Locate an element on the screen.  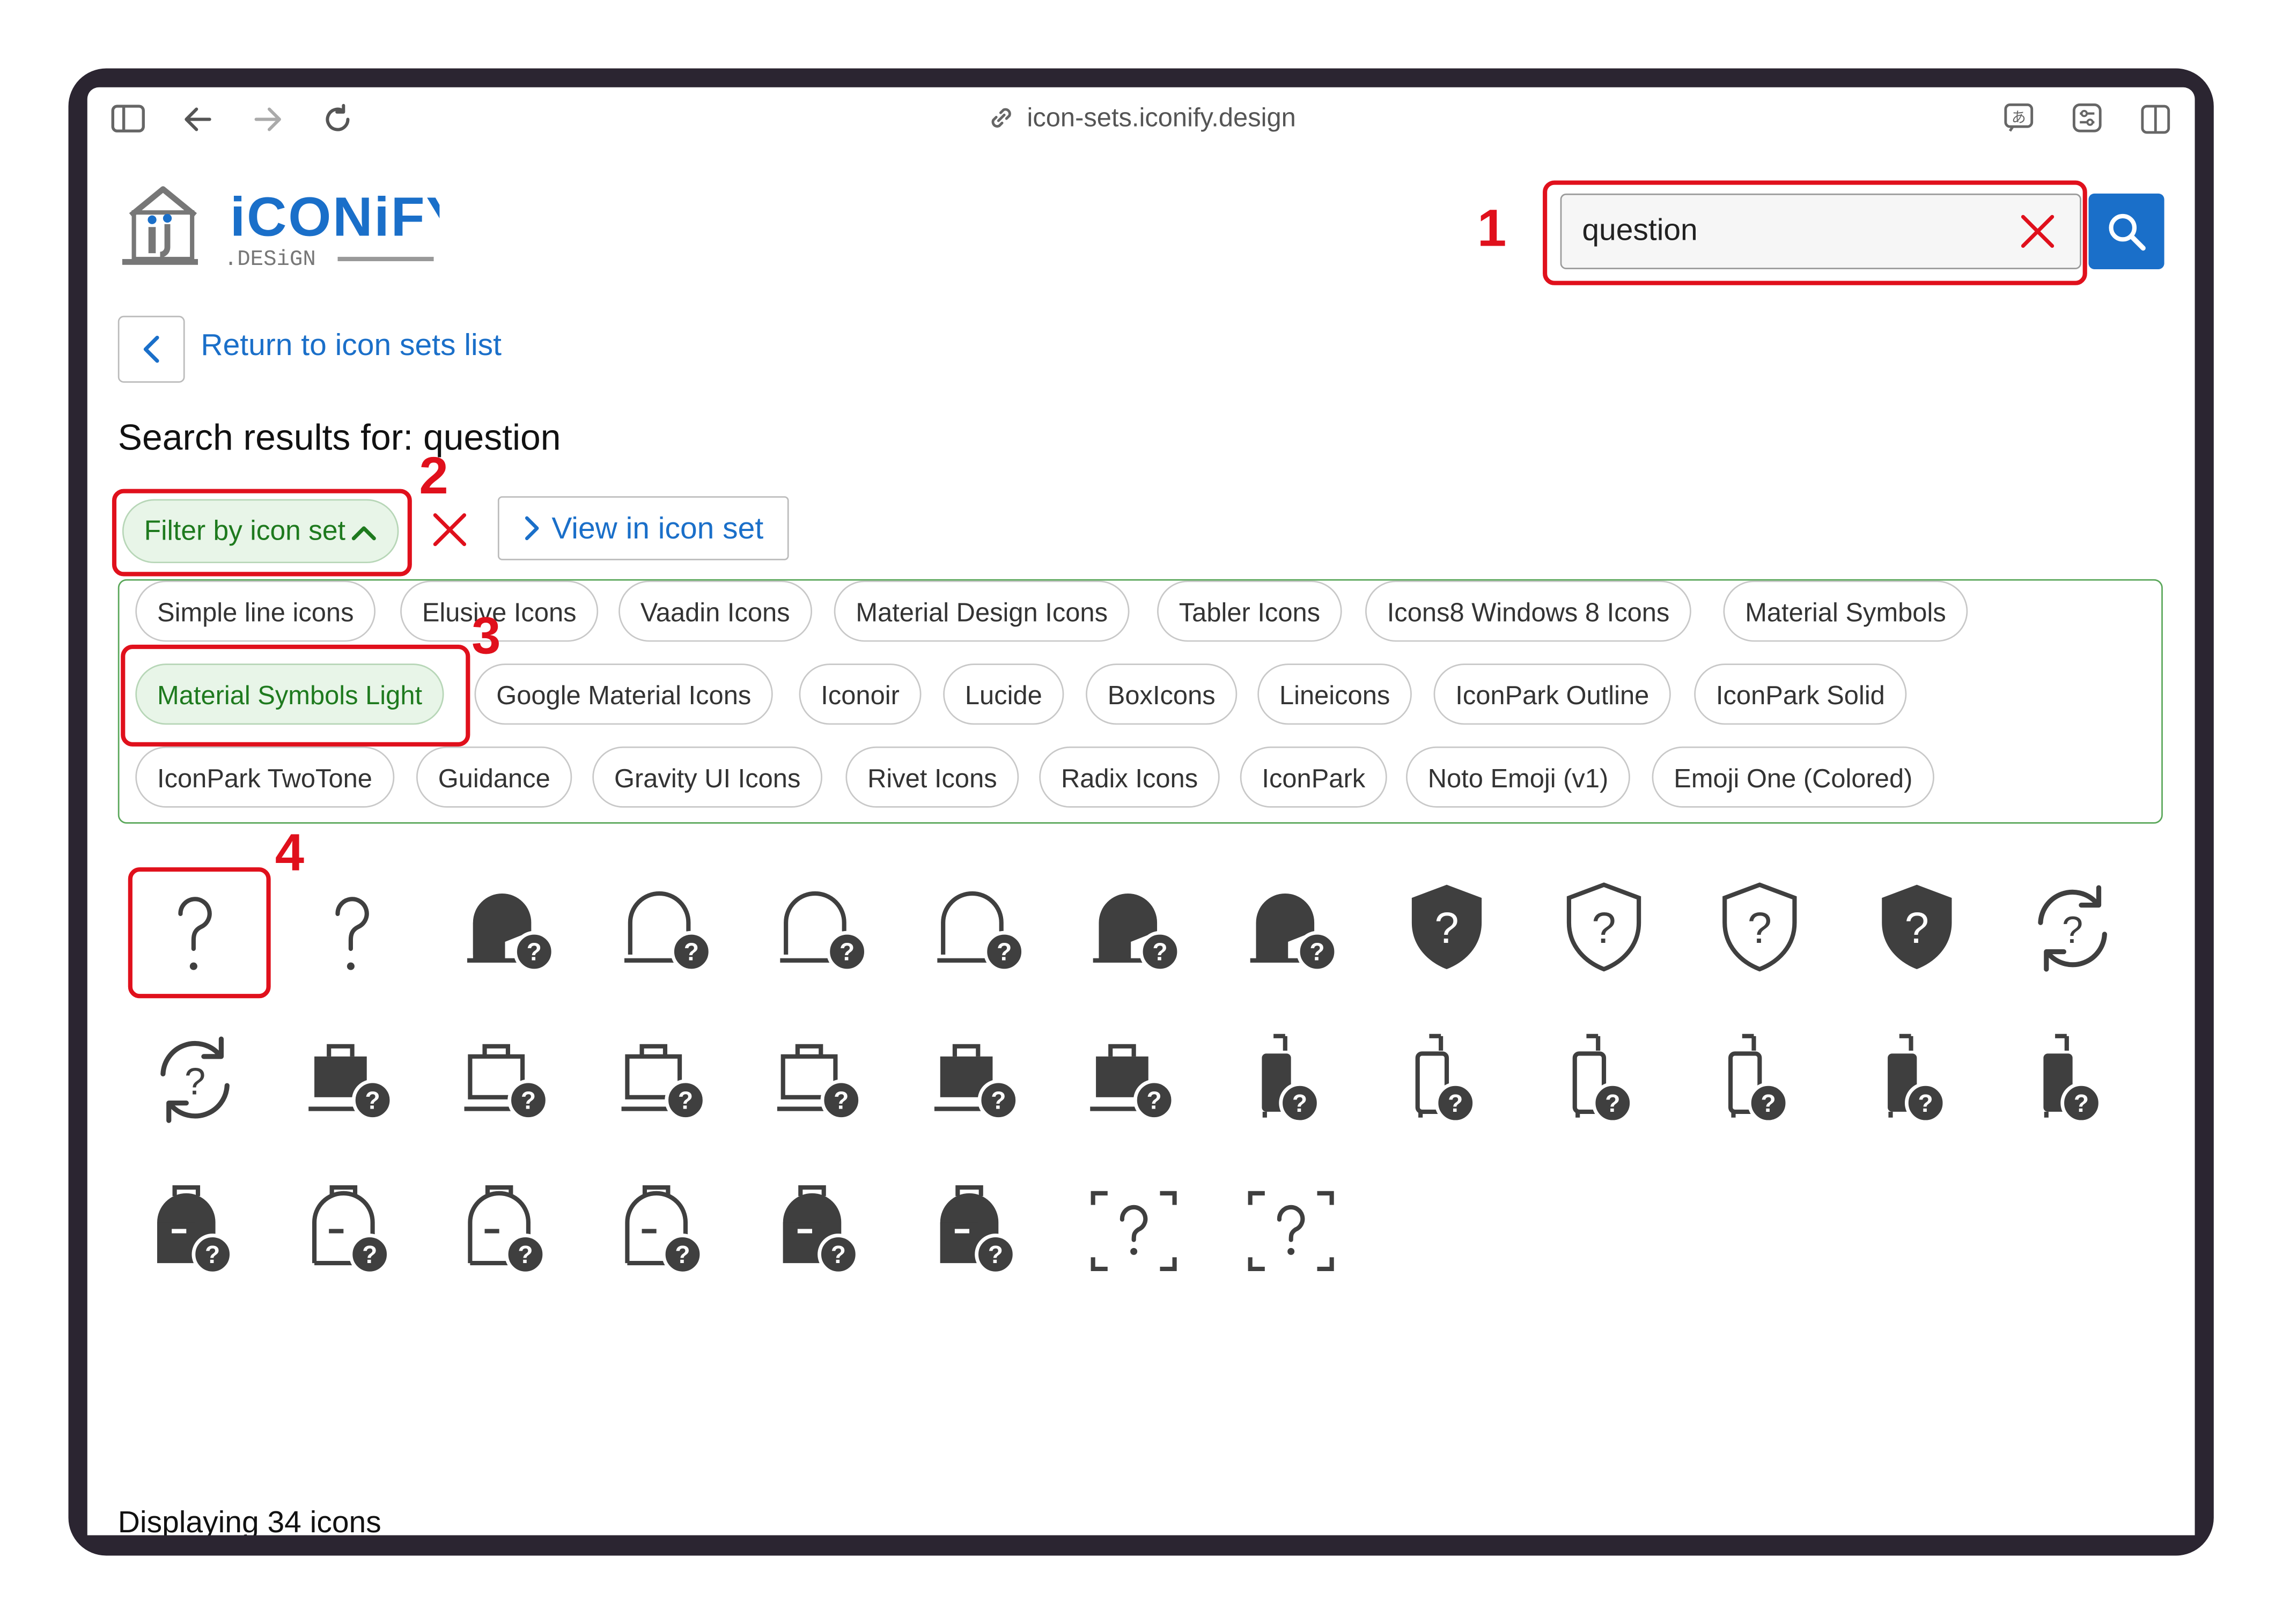
chevron-right-icon is located at coordinates (532, 528).